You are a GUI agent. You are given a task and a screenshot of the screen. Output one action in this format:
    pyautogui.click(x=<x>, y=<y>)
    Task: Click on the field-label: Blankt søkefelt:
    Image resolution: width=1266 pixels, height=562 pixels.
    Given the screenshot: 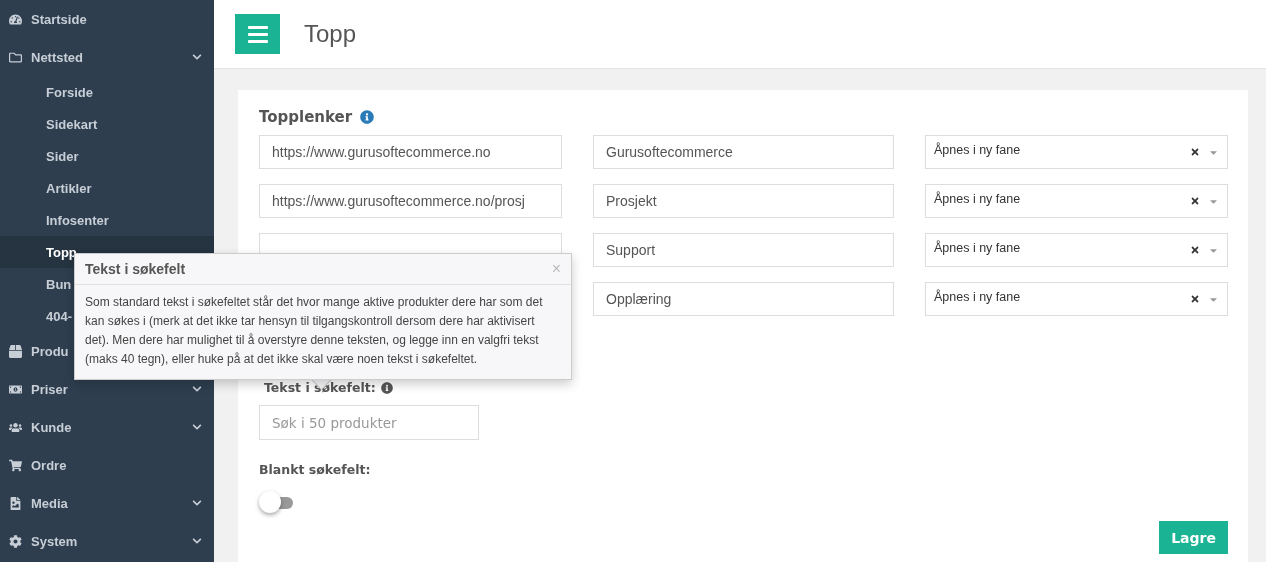 What is the action you would take?
    pyautogui.click(x=315, y=469)
    